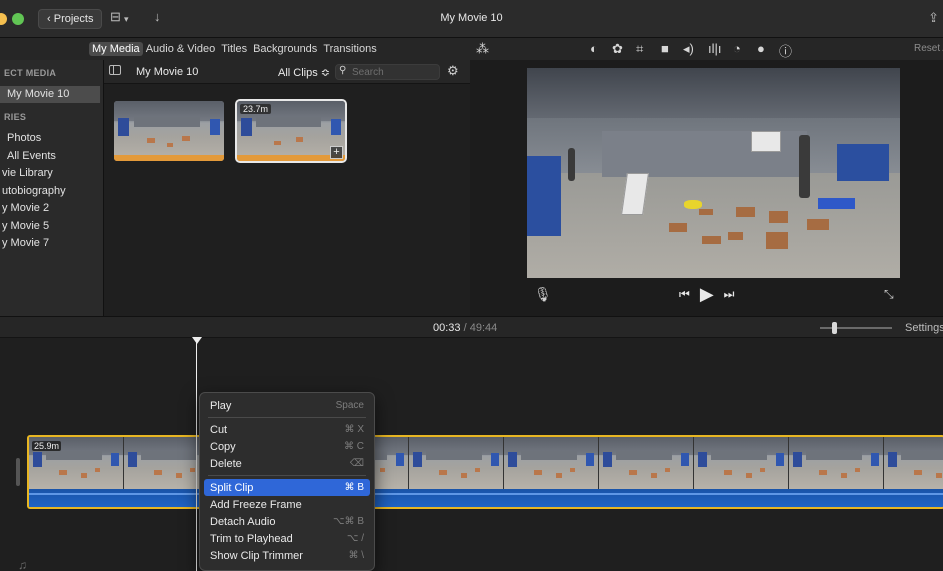  What do you see at coordinates (30, 73) in the screenshot?
I see `project-media-heading: ECT MEDIA` at bounding box center [30, 73].